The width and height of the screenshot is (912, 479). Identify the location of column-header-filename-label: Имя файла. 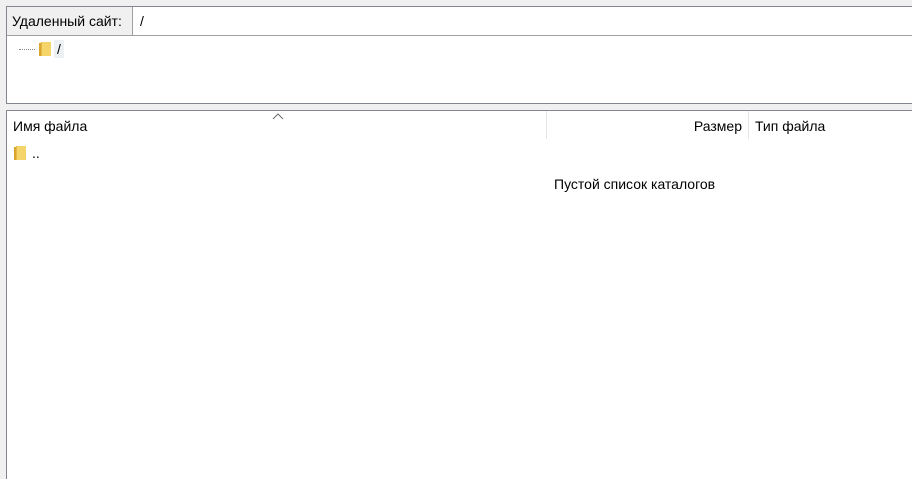
(50, 126).